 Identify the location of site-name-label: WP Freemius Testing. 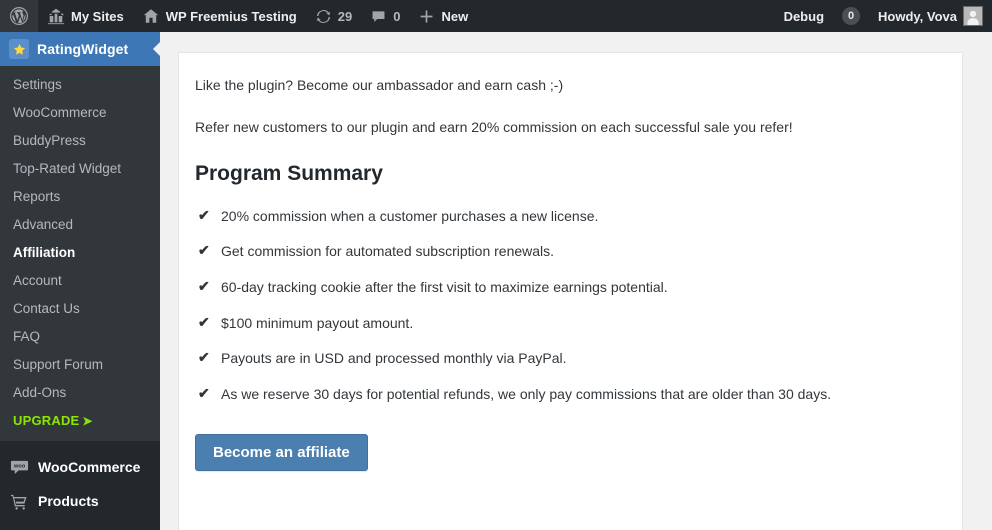
(231, 16).